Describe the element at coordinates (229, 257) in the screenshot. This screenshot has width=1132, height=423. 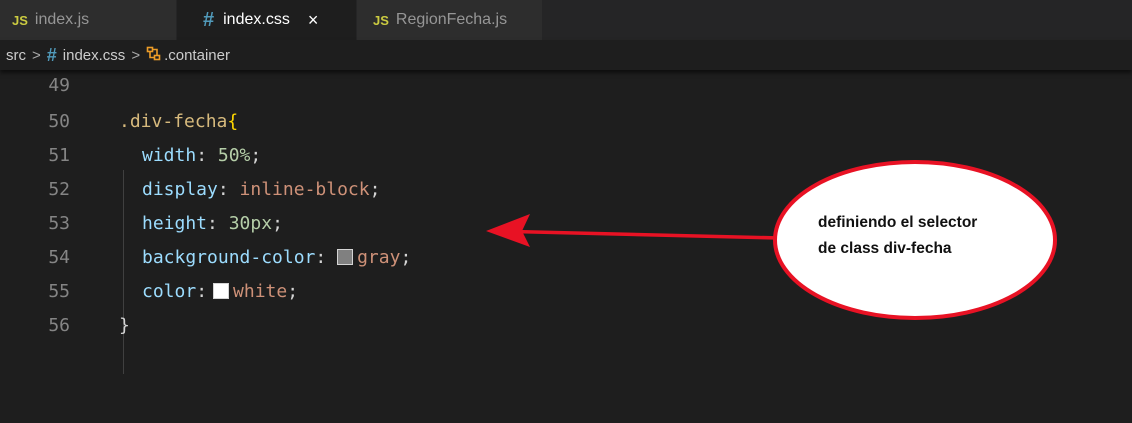
I see `css-property: background-color` at that location.